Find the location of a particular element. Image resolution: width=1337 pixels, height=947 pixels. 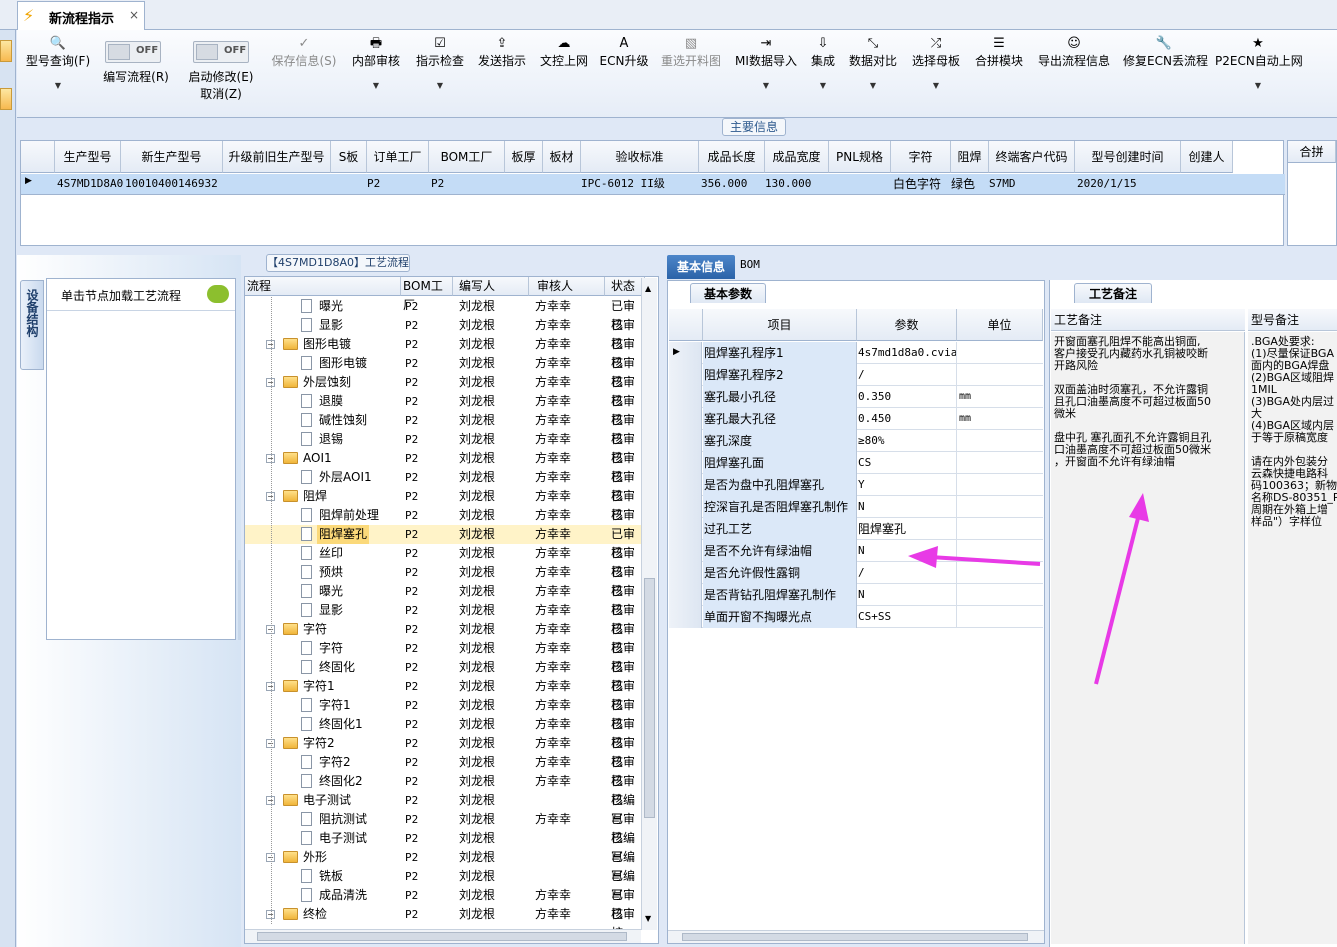

annotation-arrows is located at coordinates (1028, 589).